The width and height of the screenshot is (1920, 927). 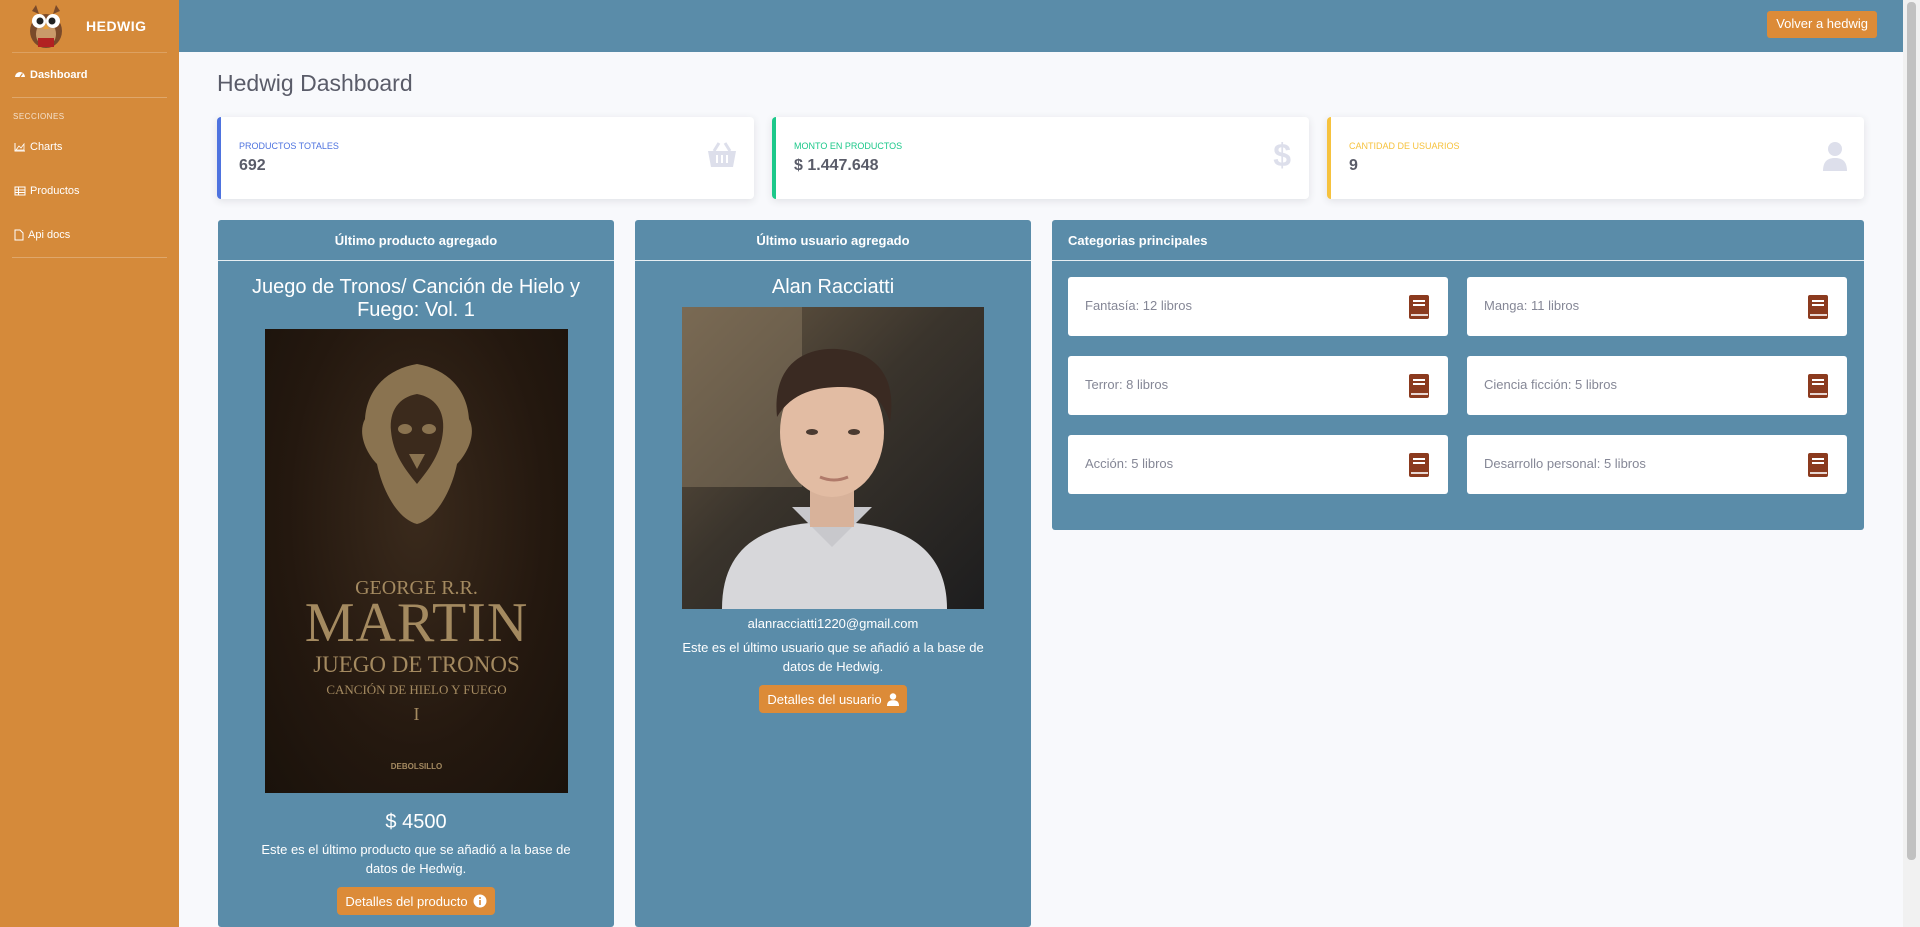 What do you see at coordinates (59, 75) in the screenshot?
I see `sidebar-item-label: Dashboard` at bounding box center [59, 75].